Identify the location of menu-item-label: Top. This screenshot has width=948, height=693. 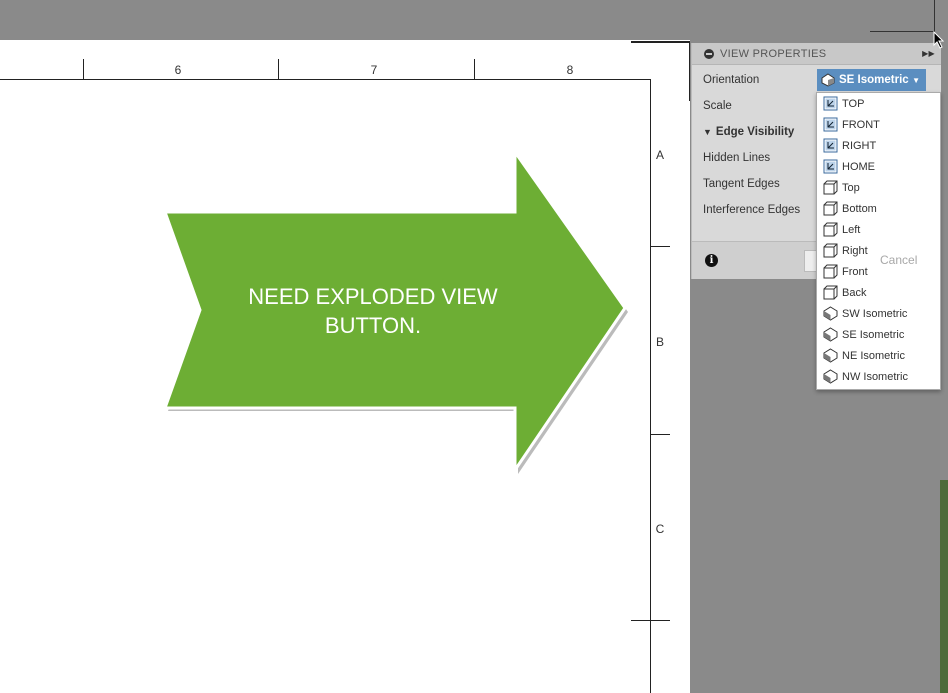
(851, 187).